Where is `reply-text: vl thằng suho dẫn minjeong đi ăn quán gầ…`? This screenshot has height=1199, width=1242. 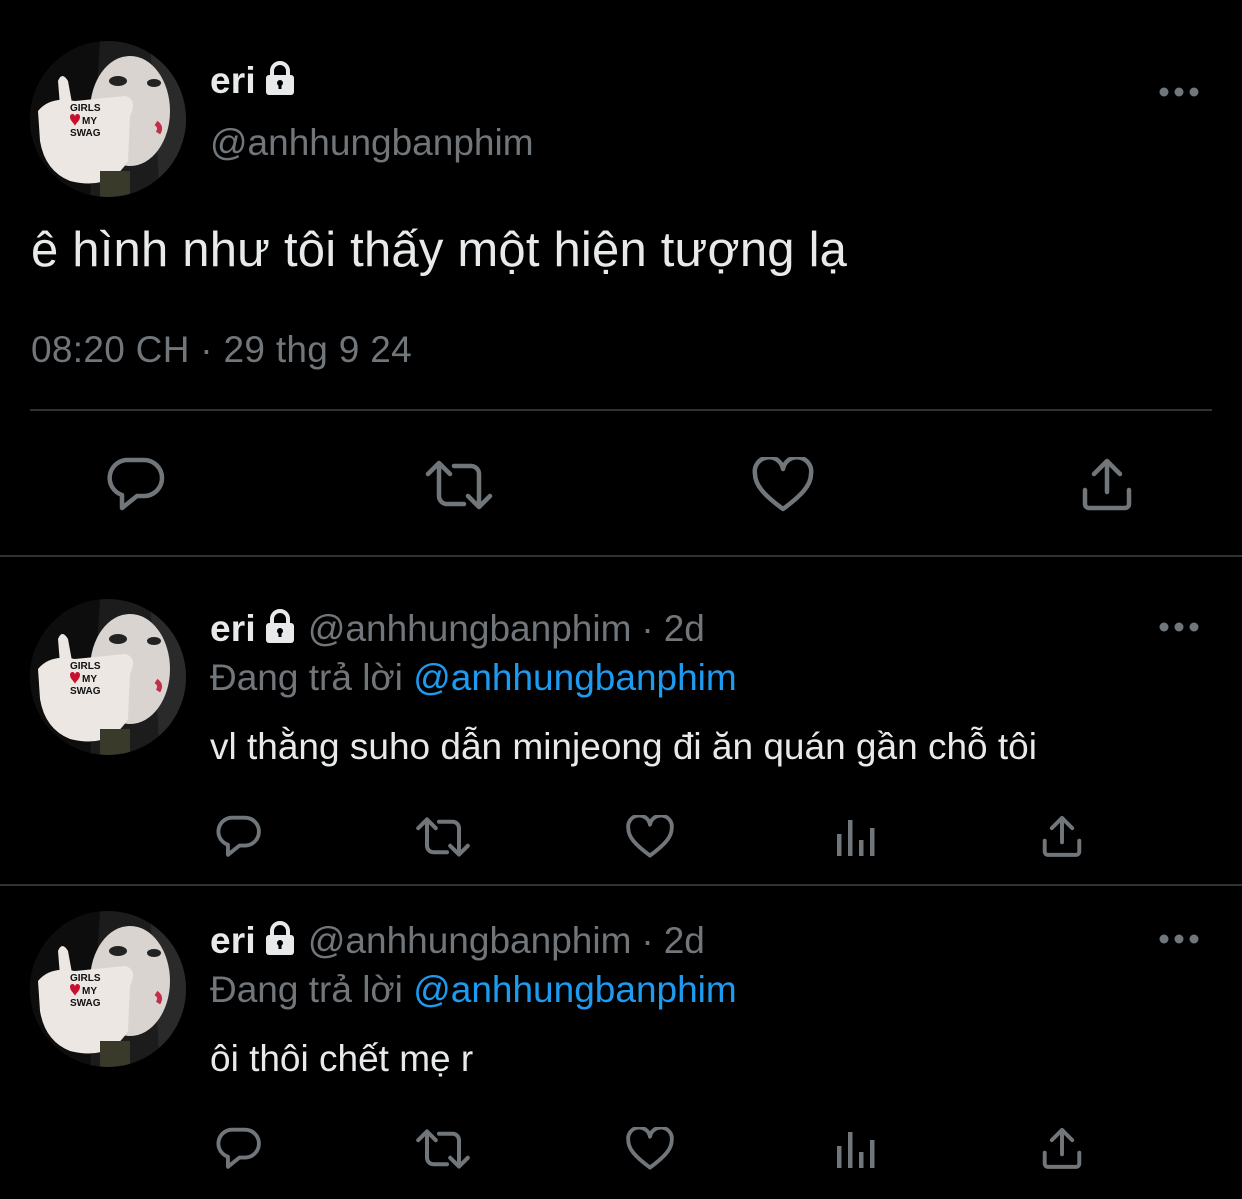 reply-text: vl thằng suho dẫn minjeong đi ăn quán gầ… is located at coordinates (623, 746).